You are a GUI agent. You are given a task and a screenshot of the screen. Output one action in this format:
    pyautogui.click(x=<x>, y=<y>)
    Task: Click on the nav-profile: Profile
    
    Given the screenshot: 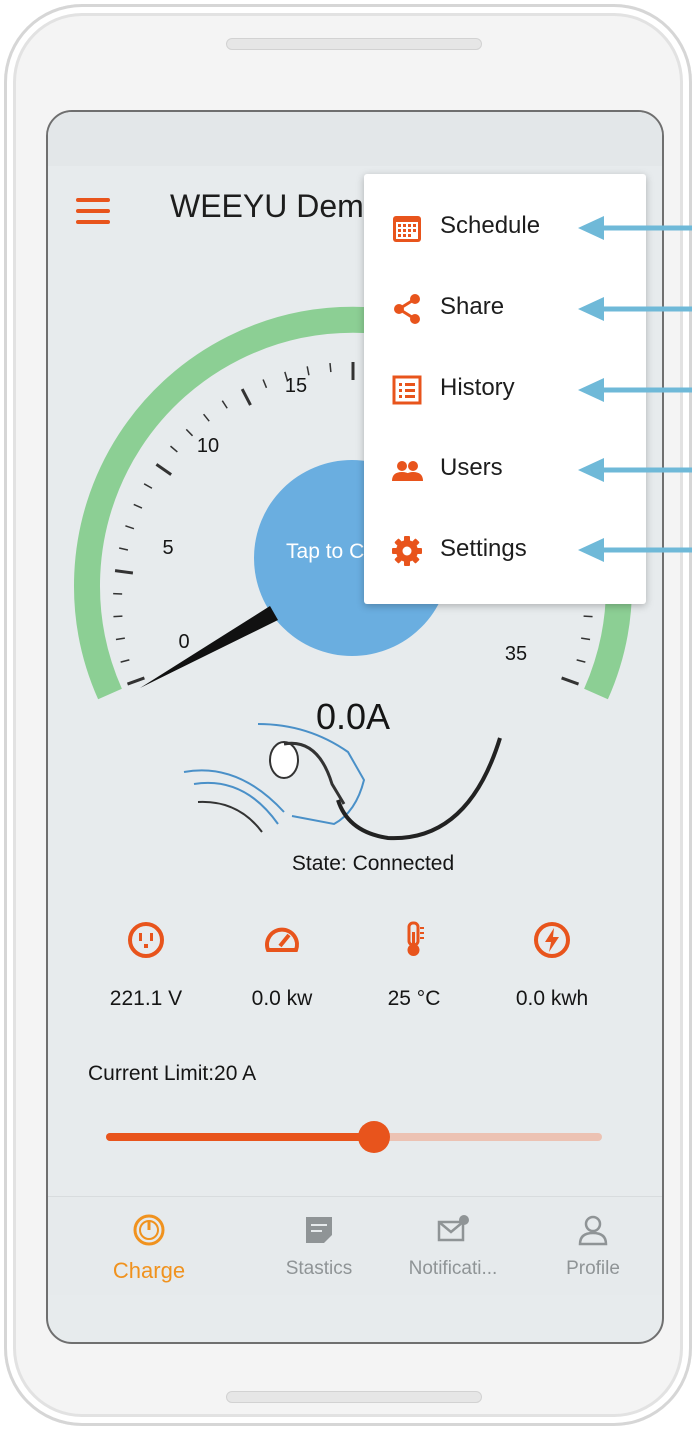 What is the action you would take?
    pyautogui.click(x=590, y=1246)
    